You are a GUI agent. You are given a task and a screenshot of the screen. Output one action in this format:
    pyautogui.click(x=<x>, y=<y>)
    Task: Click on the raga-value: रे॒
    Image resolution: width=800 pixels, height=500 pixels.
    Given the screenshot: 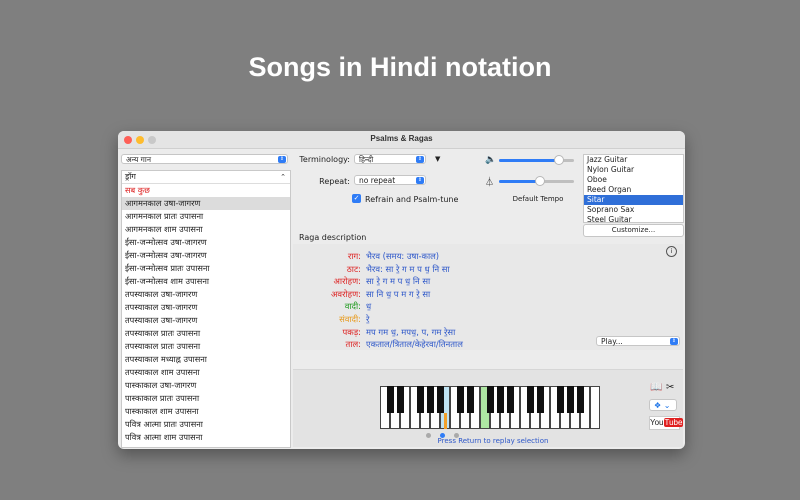 What is the action you would take?
    pyautogui.click(x=368, y=319)
    